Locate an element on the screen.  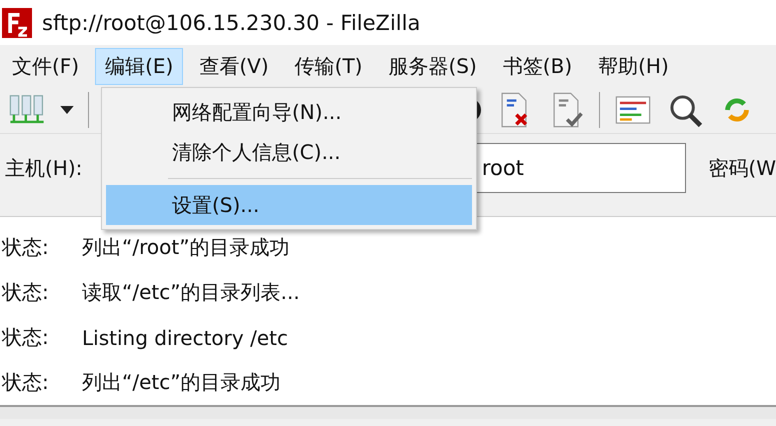
menu-item: 传输(T) is located at coordinates (328, 66).